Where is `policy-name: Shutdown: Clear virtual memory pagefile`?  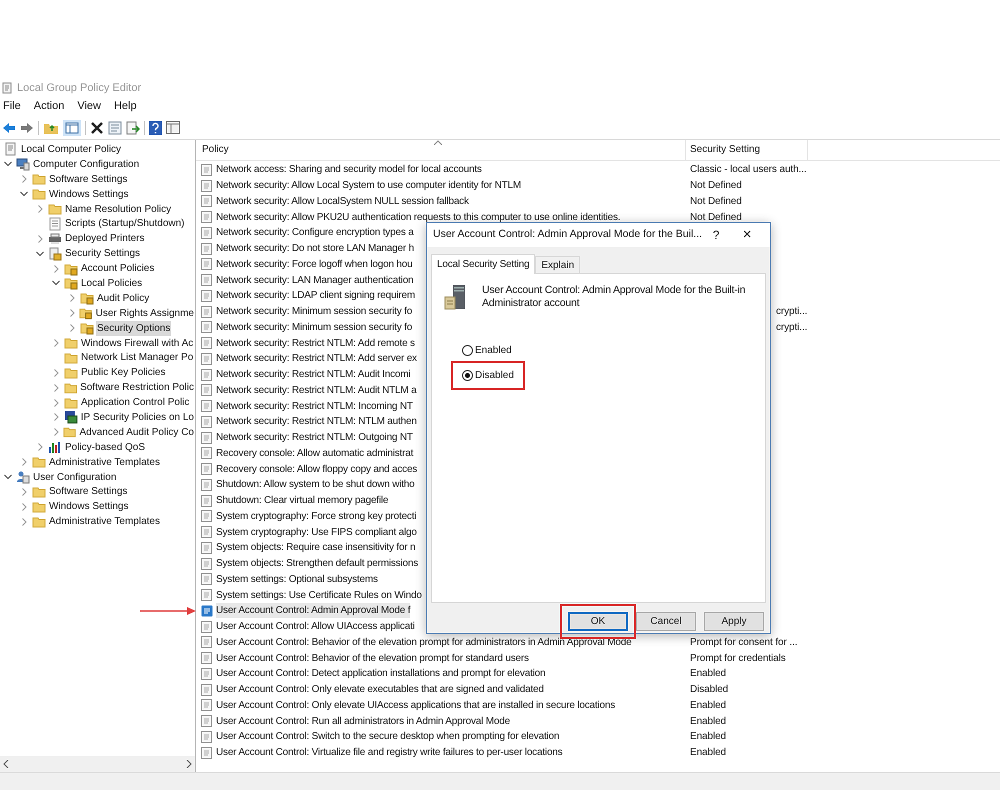 policy-name: Shutdown: Clear virtual memory pagefile is located at coordinates (302, 500).